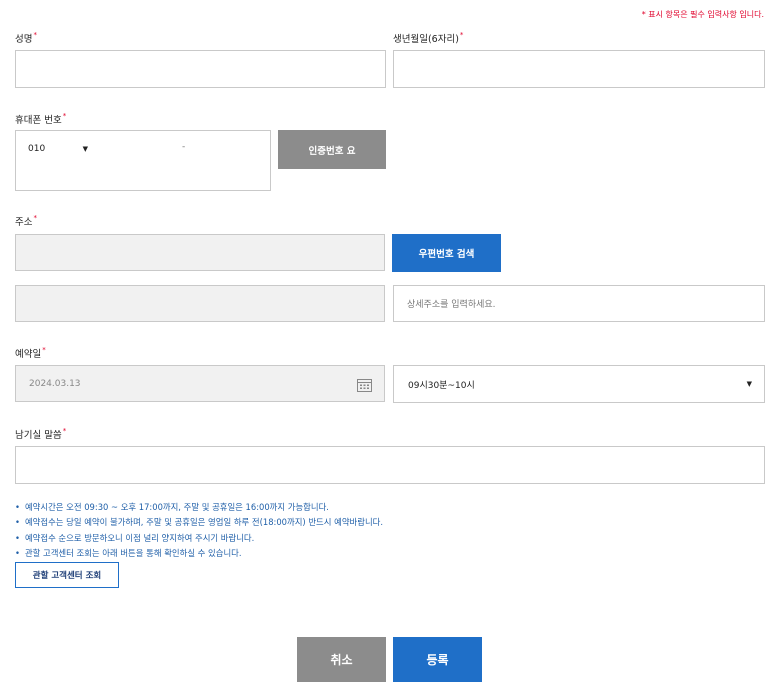 This screenshot has height=688, width=771. Describe the element at coordinates (579, 303) in the screenshot. I see `address-detail-input: 상세주소를 입력하세요.` at that location.